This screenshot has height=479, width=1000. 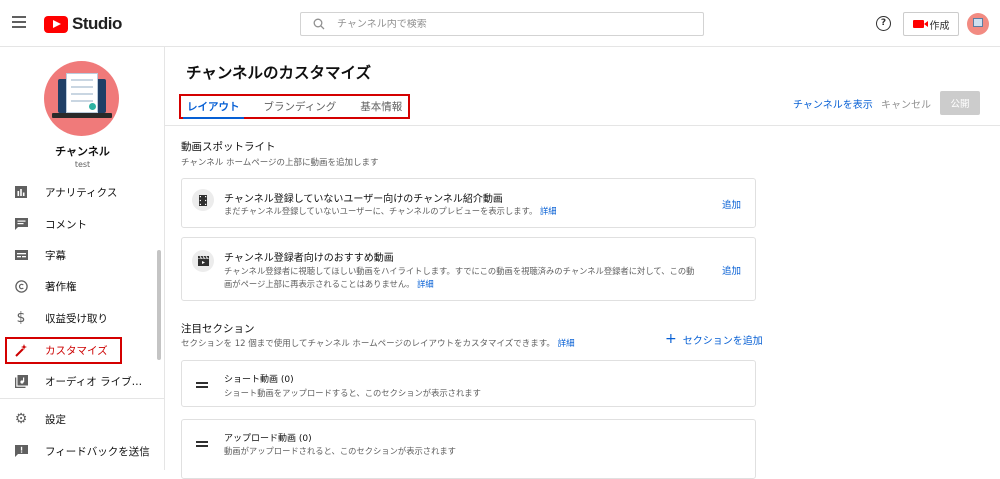 I want to click on featured-sections-title: 注目セクション, so click(x=218, y=329).